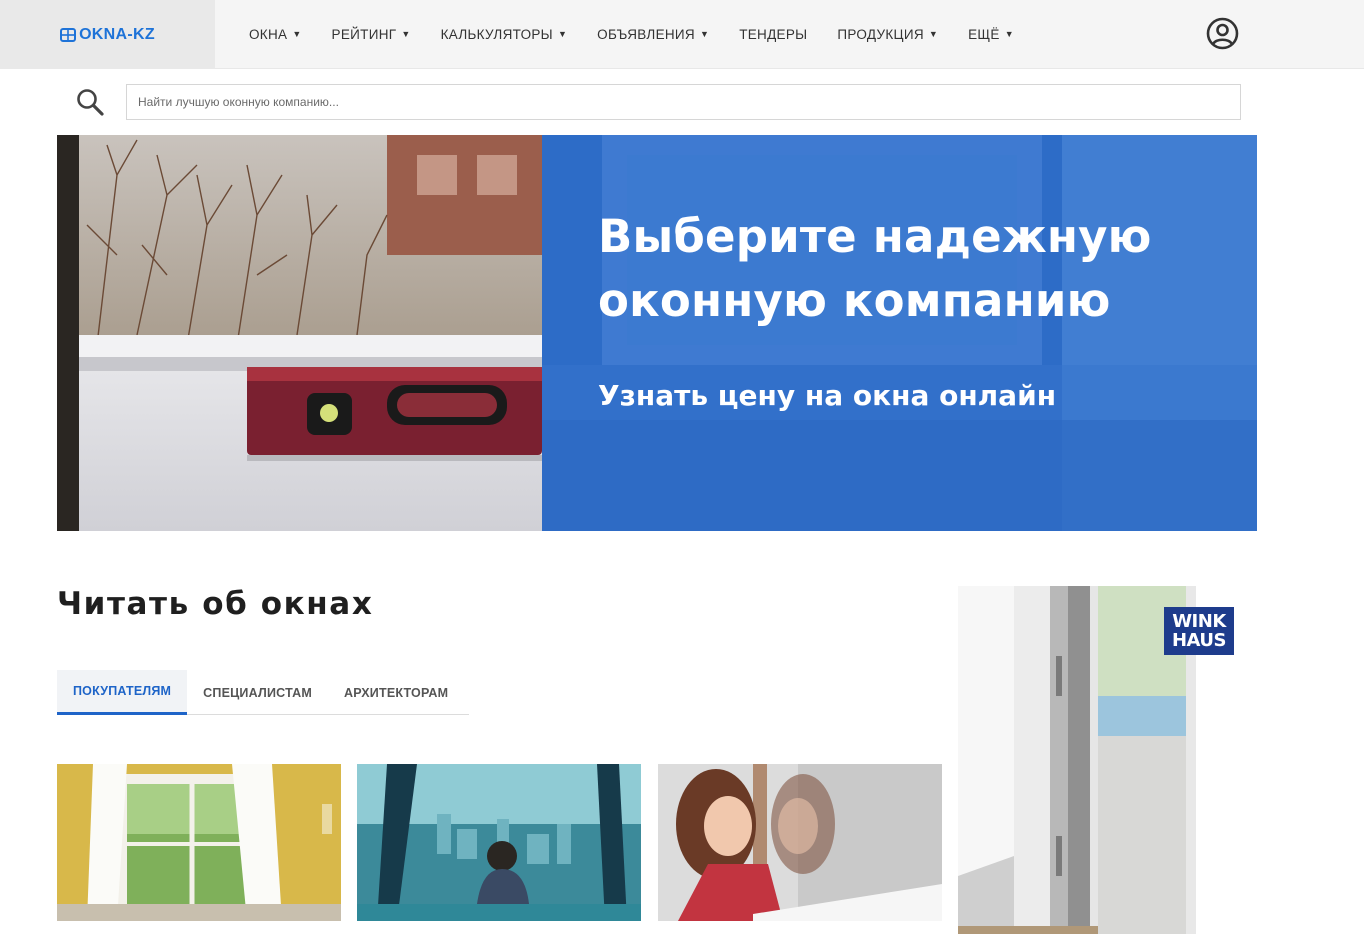  I want to click on tab-architects: АРХИТЕКТОРАМ, so click(396, 692).